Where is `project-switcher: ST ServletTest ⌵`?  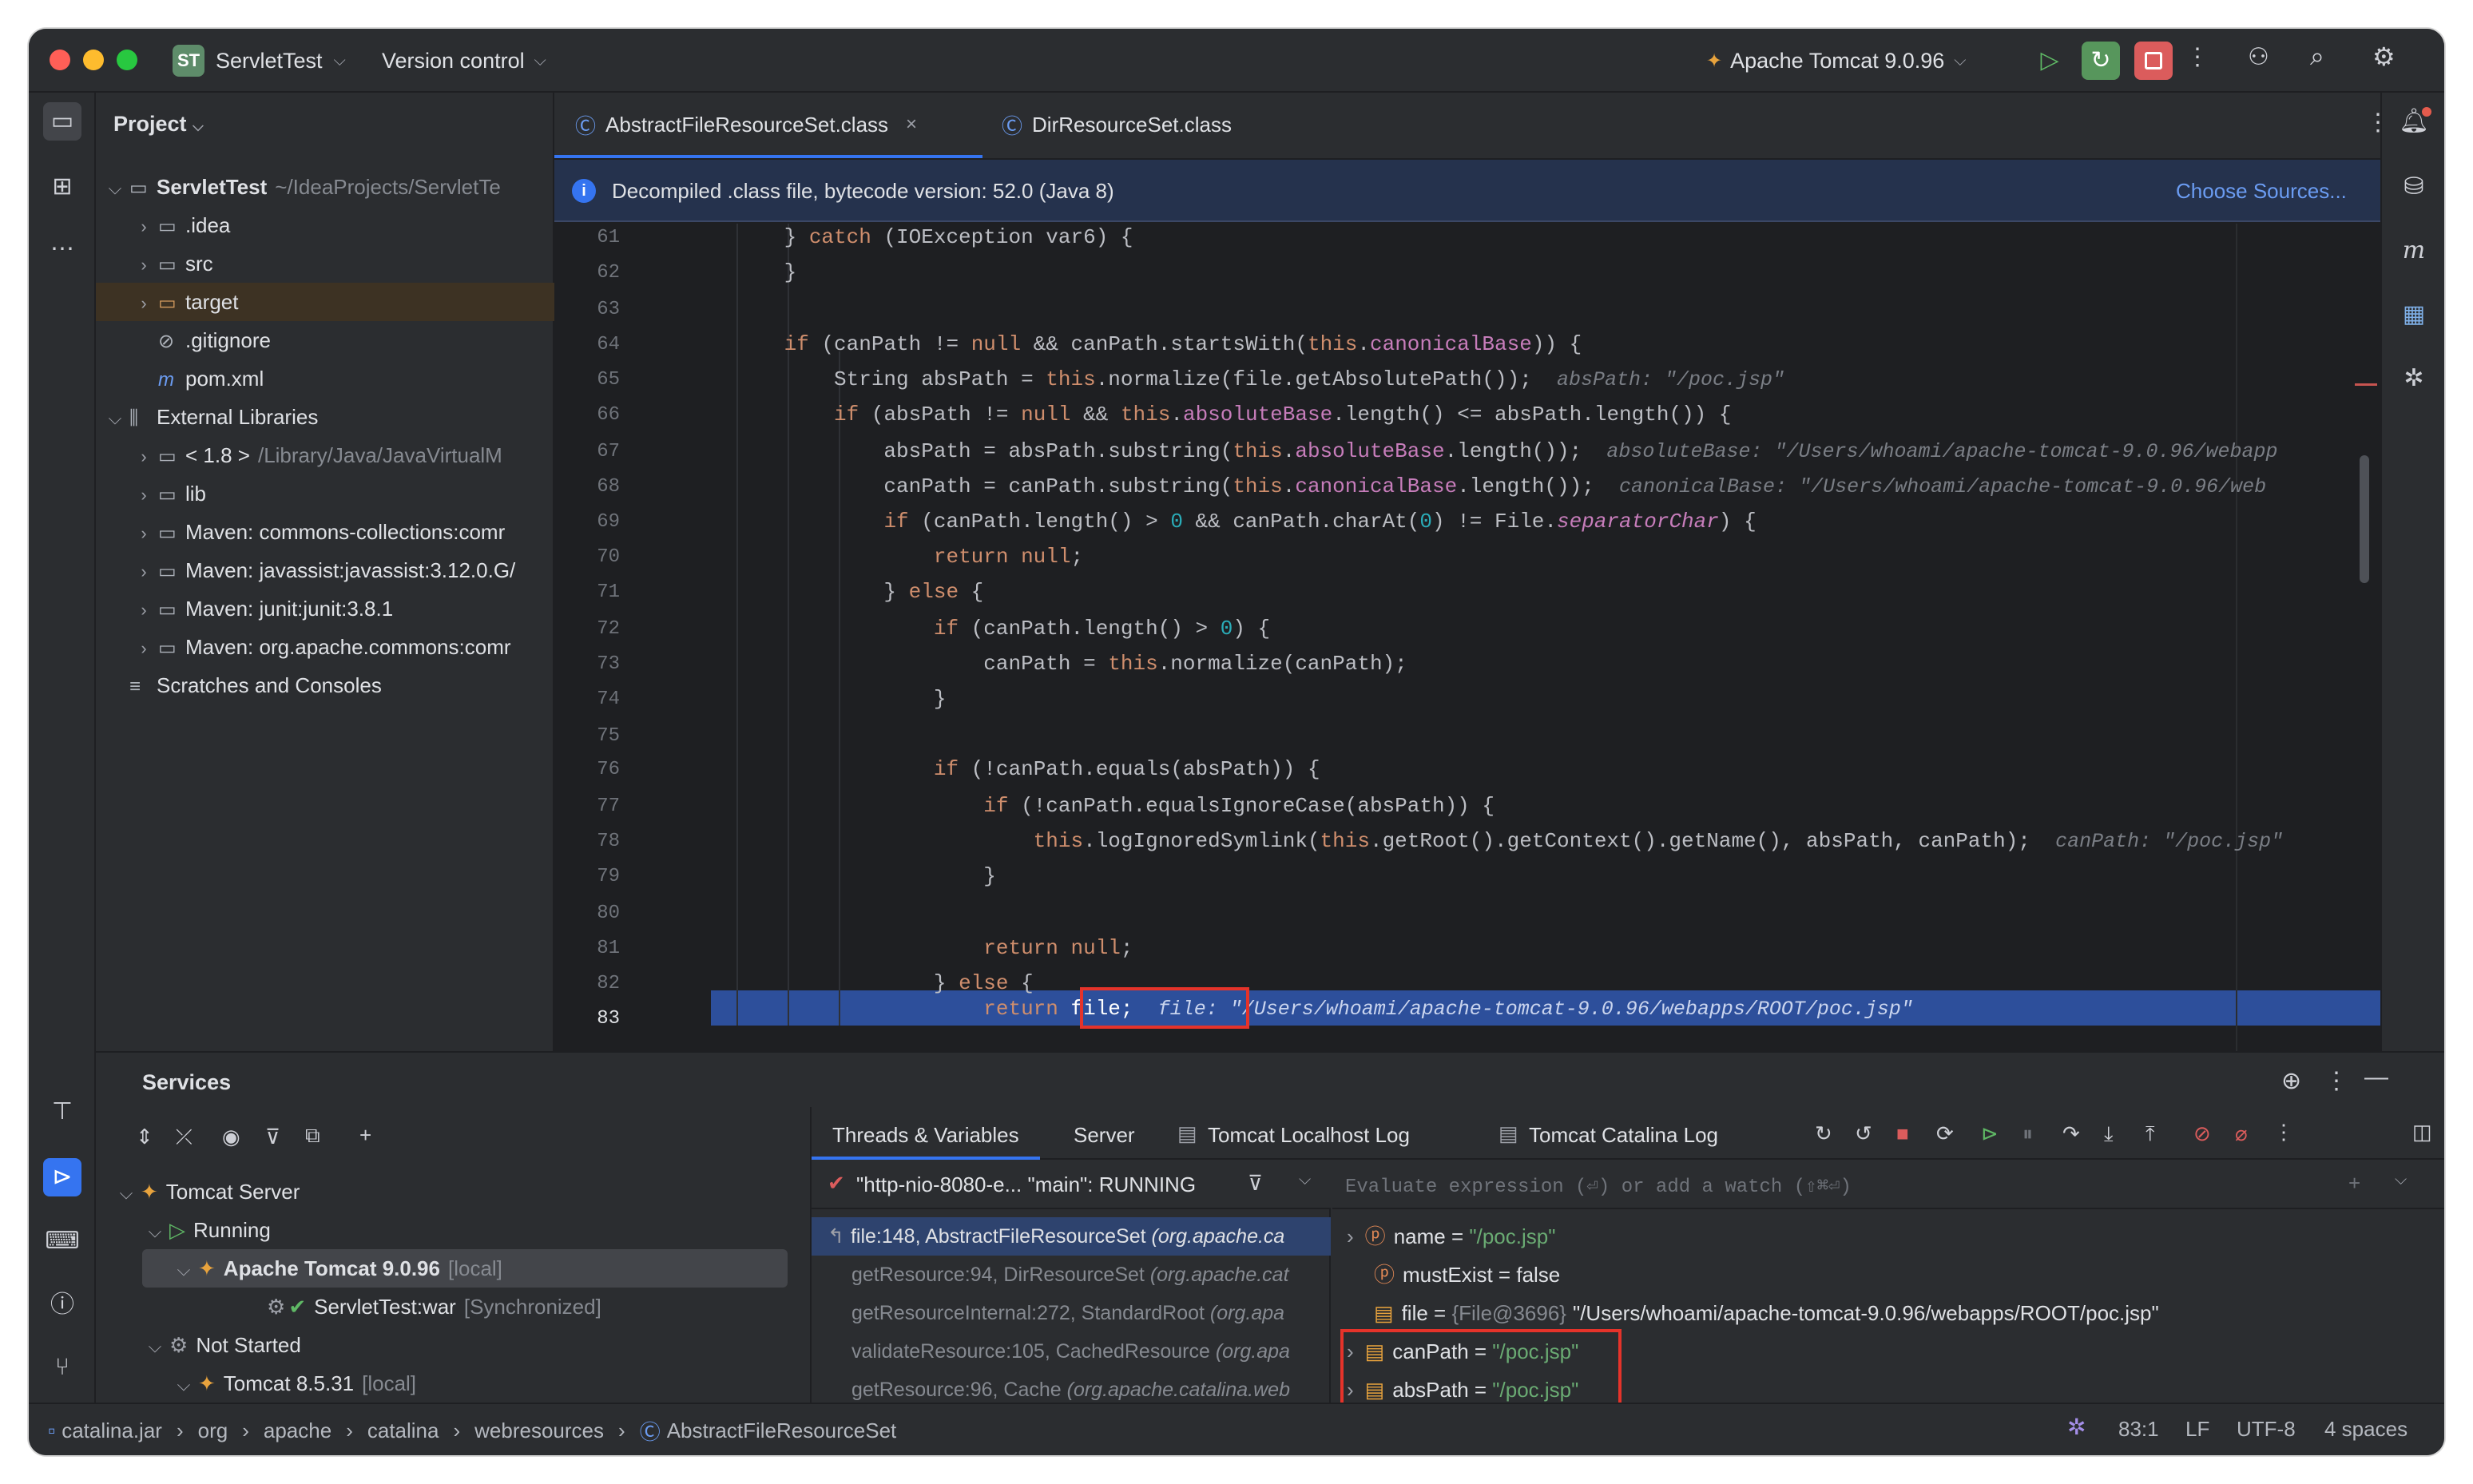
project-switcher: ST ServletTest ⌵ is located at coordinates (259, 61).